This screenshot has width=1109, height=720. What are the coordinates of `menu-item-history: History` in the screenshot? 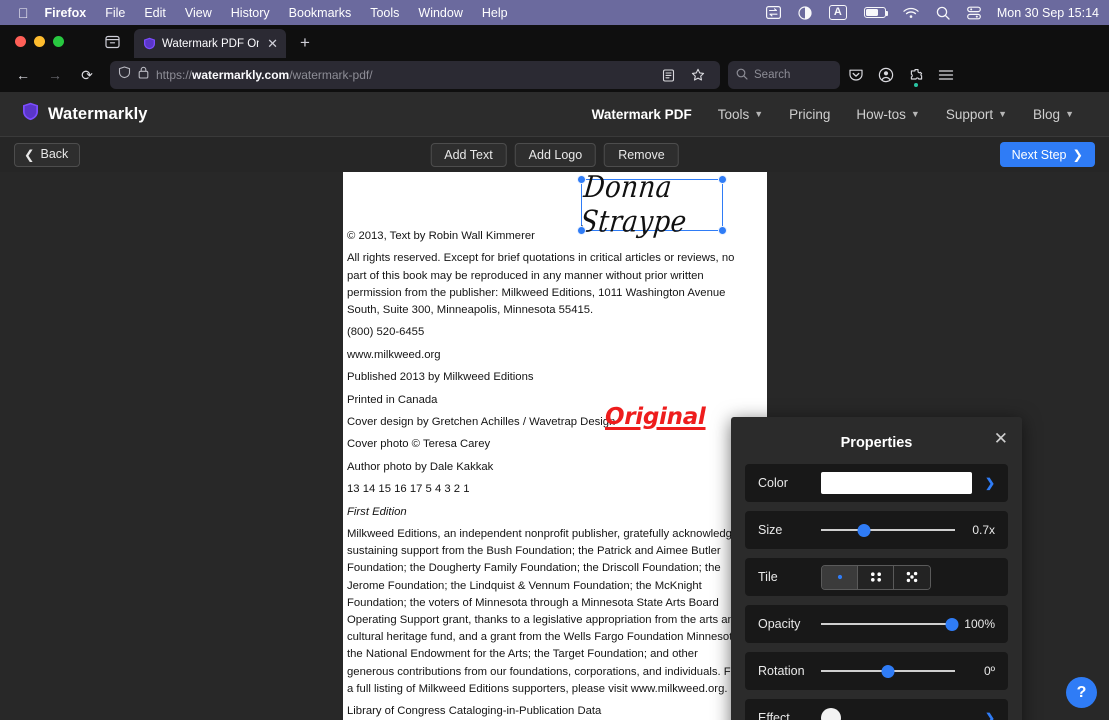 It's located at (250, 13).